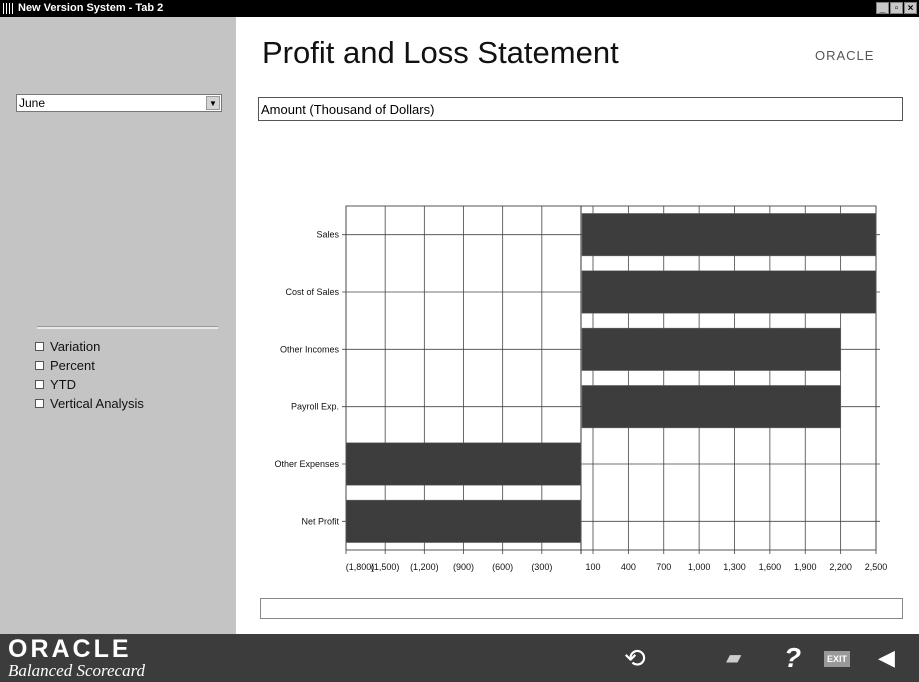  Describe the element at coordinates (320, 521) in the screenshot. I see `category-label: Net Profit` at that location.